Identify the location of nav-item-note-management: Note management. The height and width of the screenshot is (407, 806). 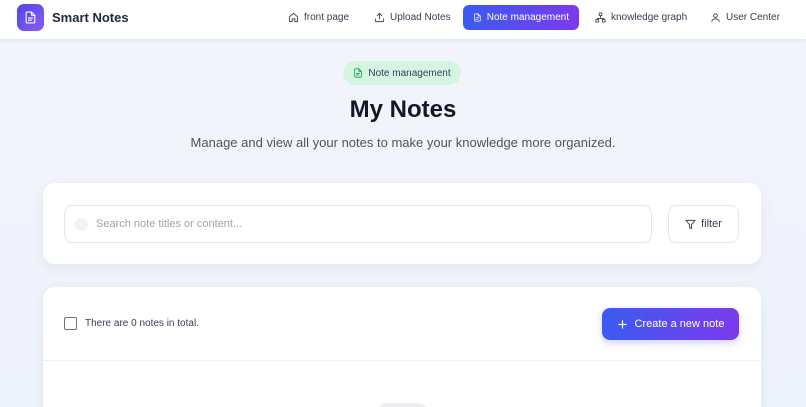
(521, 17).